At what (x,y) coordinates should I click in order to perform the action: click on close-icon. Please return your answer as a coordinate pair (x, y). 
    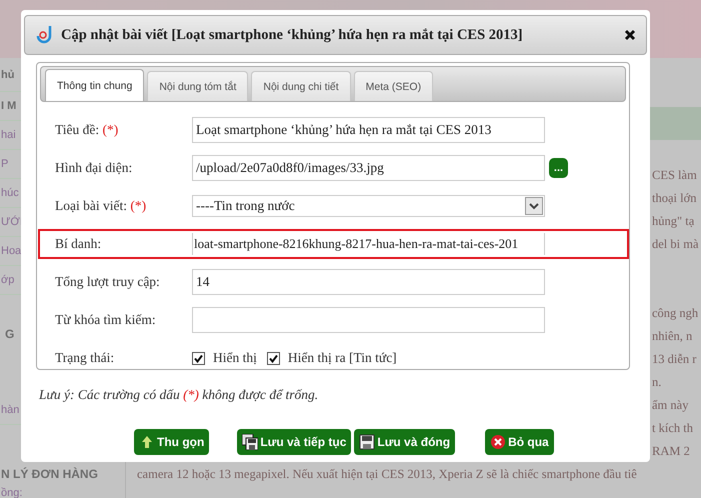
    Looking at the image, I should click on (630, 35).